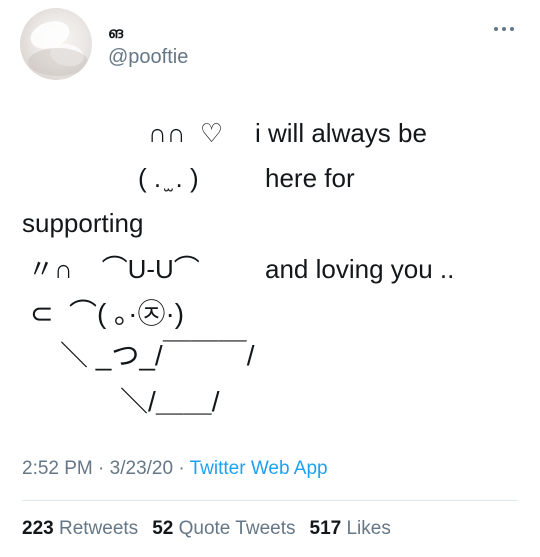 This screenshot has height=557, width=540. I want to click on display-name: ങ, so click(115, 33).